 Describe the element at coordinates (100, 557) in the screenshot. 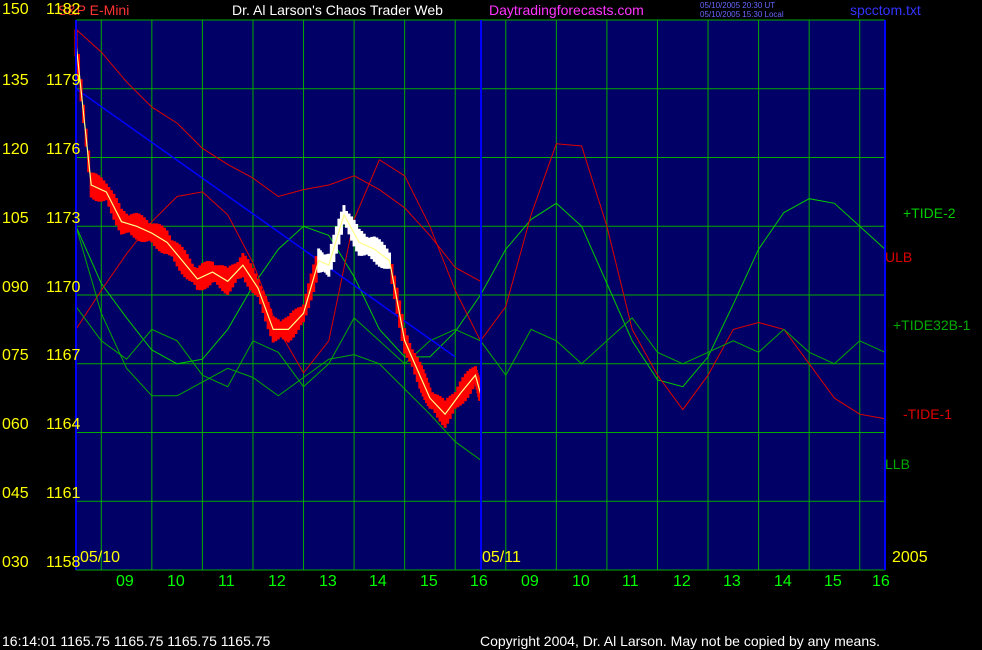

I see `date-label-day1: 05/10` at that location.